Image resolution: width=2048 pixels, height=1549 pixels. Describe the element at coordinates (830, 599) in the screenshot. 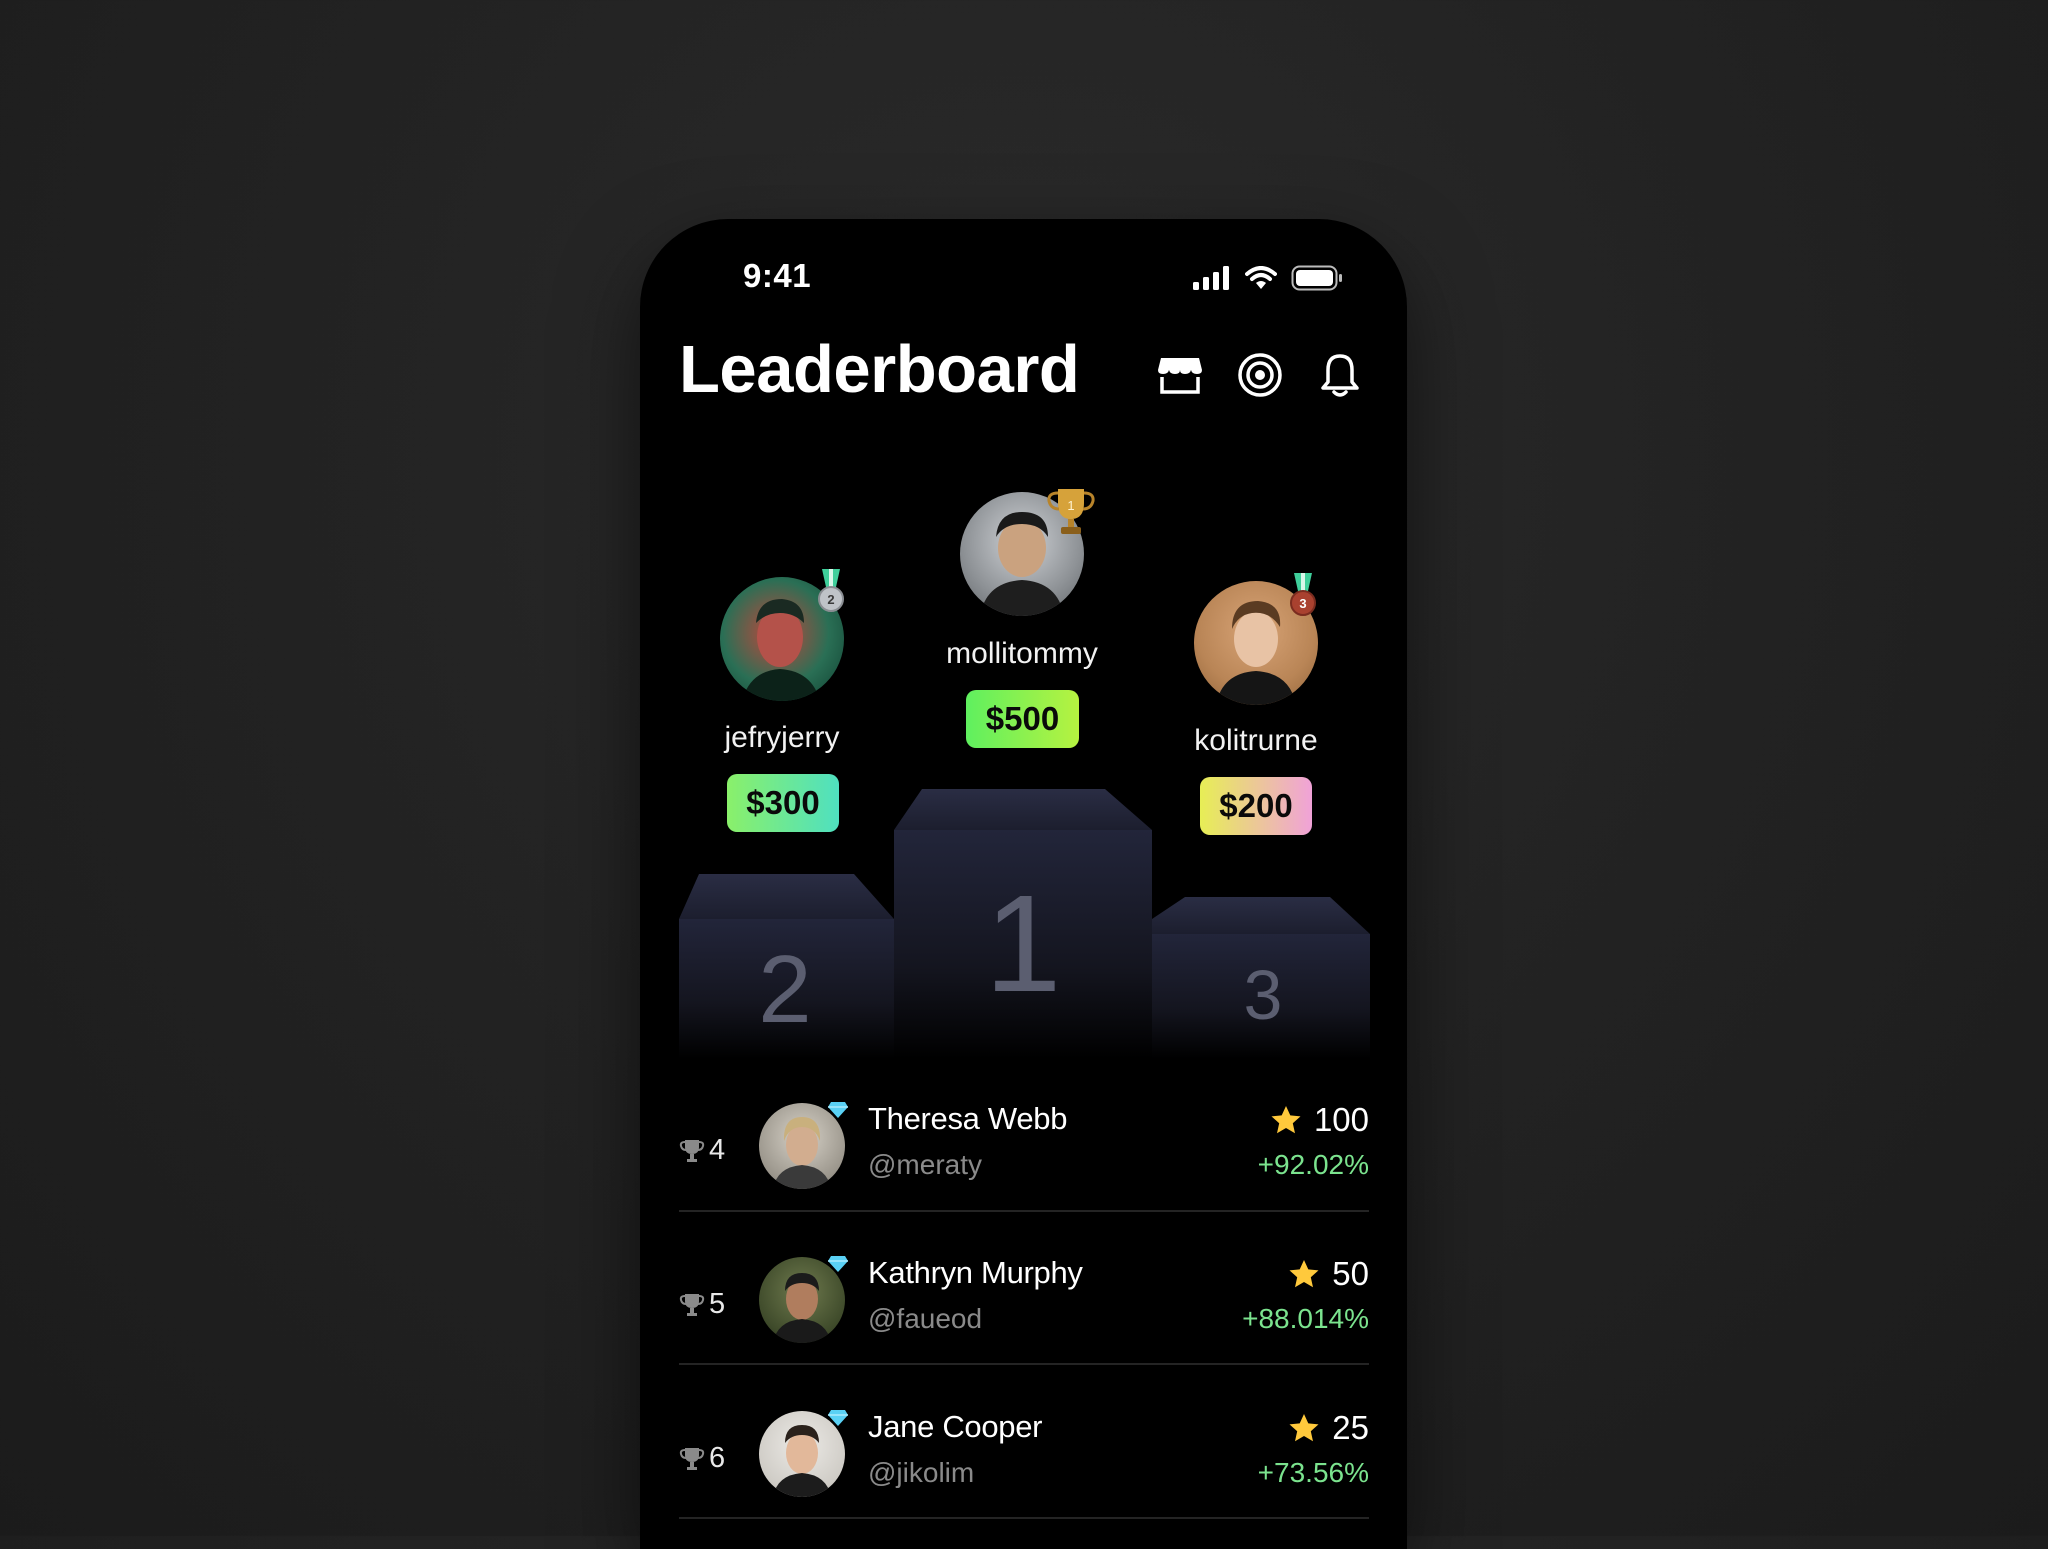

I see `medal-number-second: 2` at that location.